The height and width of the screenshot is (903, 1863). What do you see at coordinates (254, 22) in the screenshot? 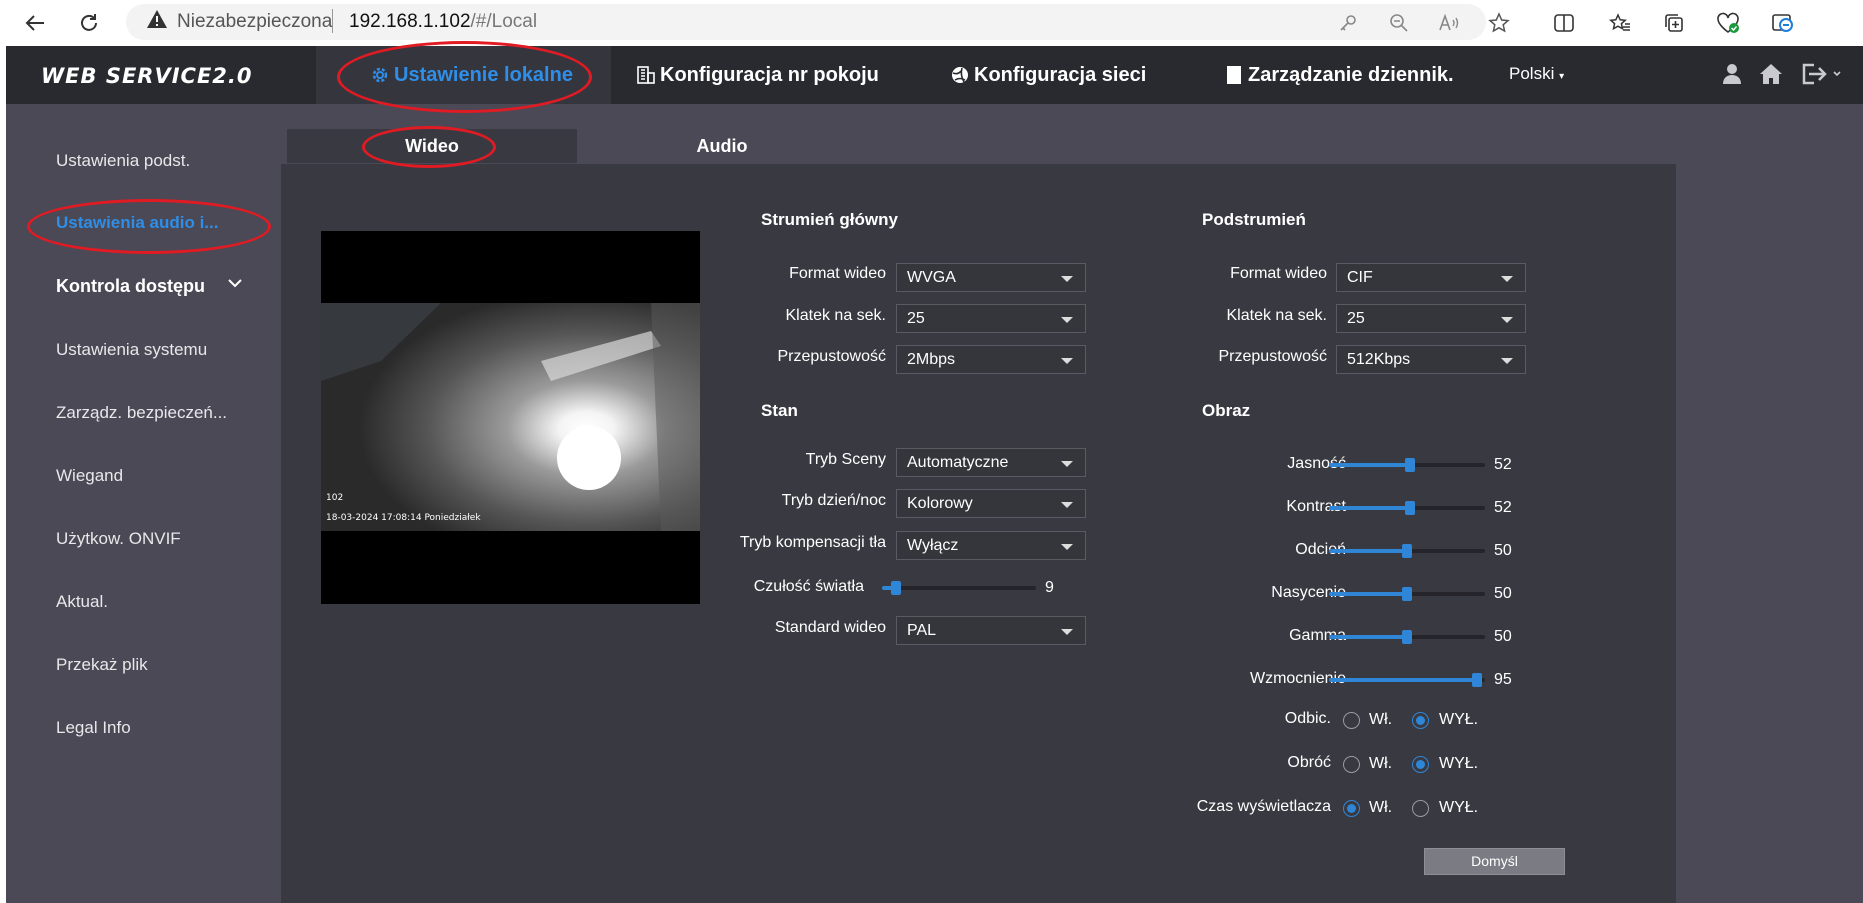
I see `security-label: Niezabezpieczona` at bounding box center [254, 22].